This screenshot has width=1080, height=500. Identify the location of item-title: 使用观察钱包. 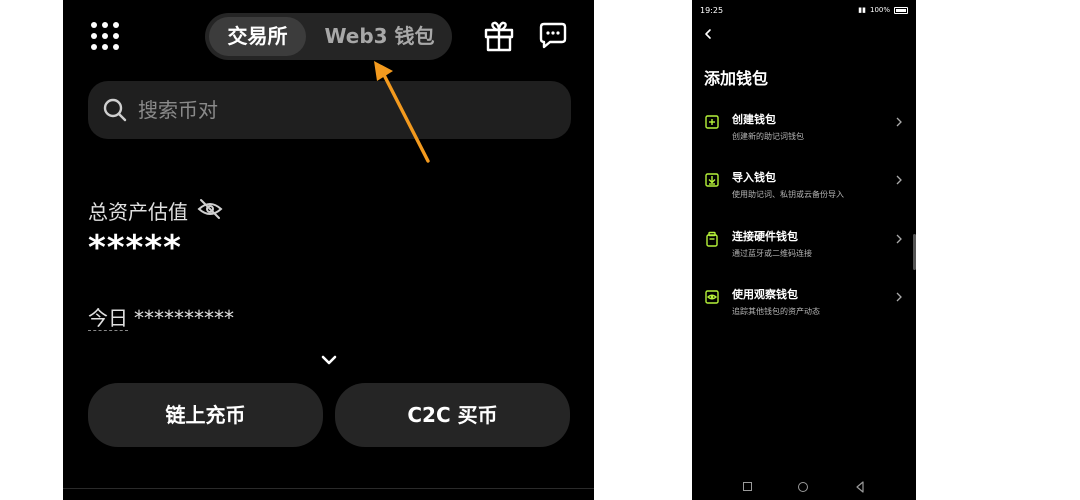
(765, 294).